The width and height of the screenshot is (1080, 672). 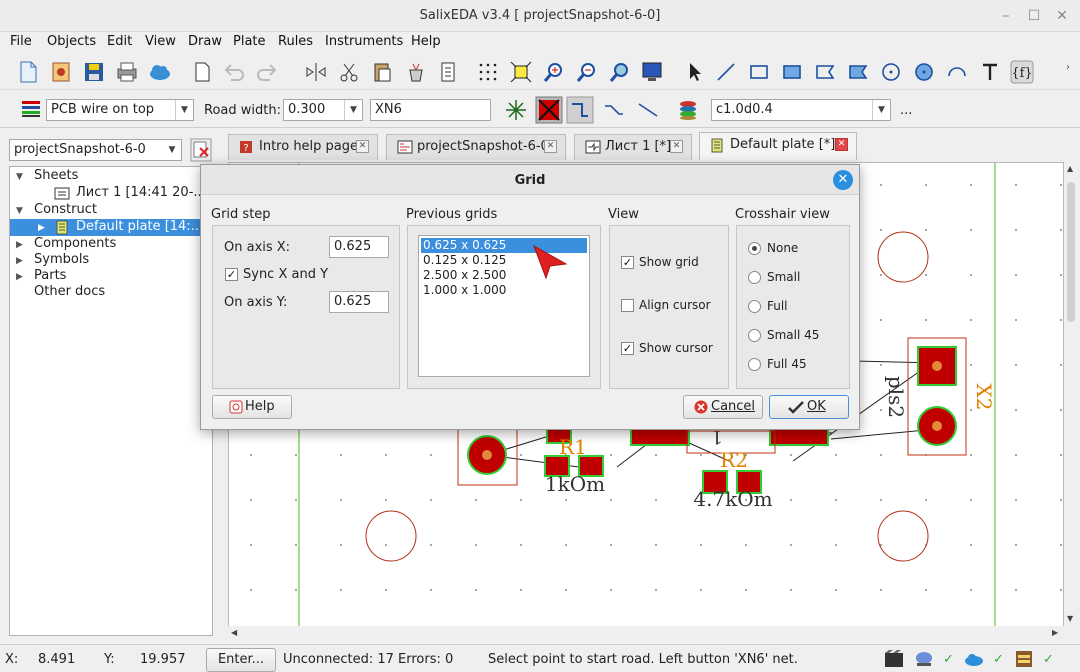 I want to click on zoom-out-icon, so click(x=587, y=72).